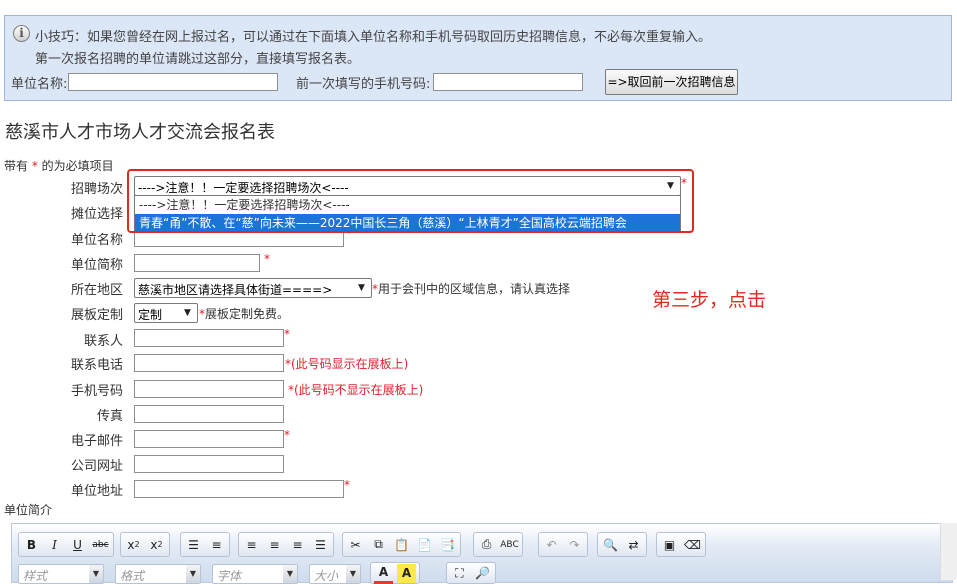 The width and height of the screenshot is (957, 584). Describe the element at coordinates (267, 259) in the screenshot. I see `short-name-required: *` at that location.